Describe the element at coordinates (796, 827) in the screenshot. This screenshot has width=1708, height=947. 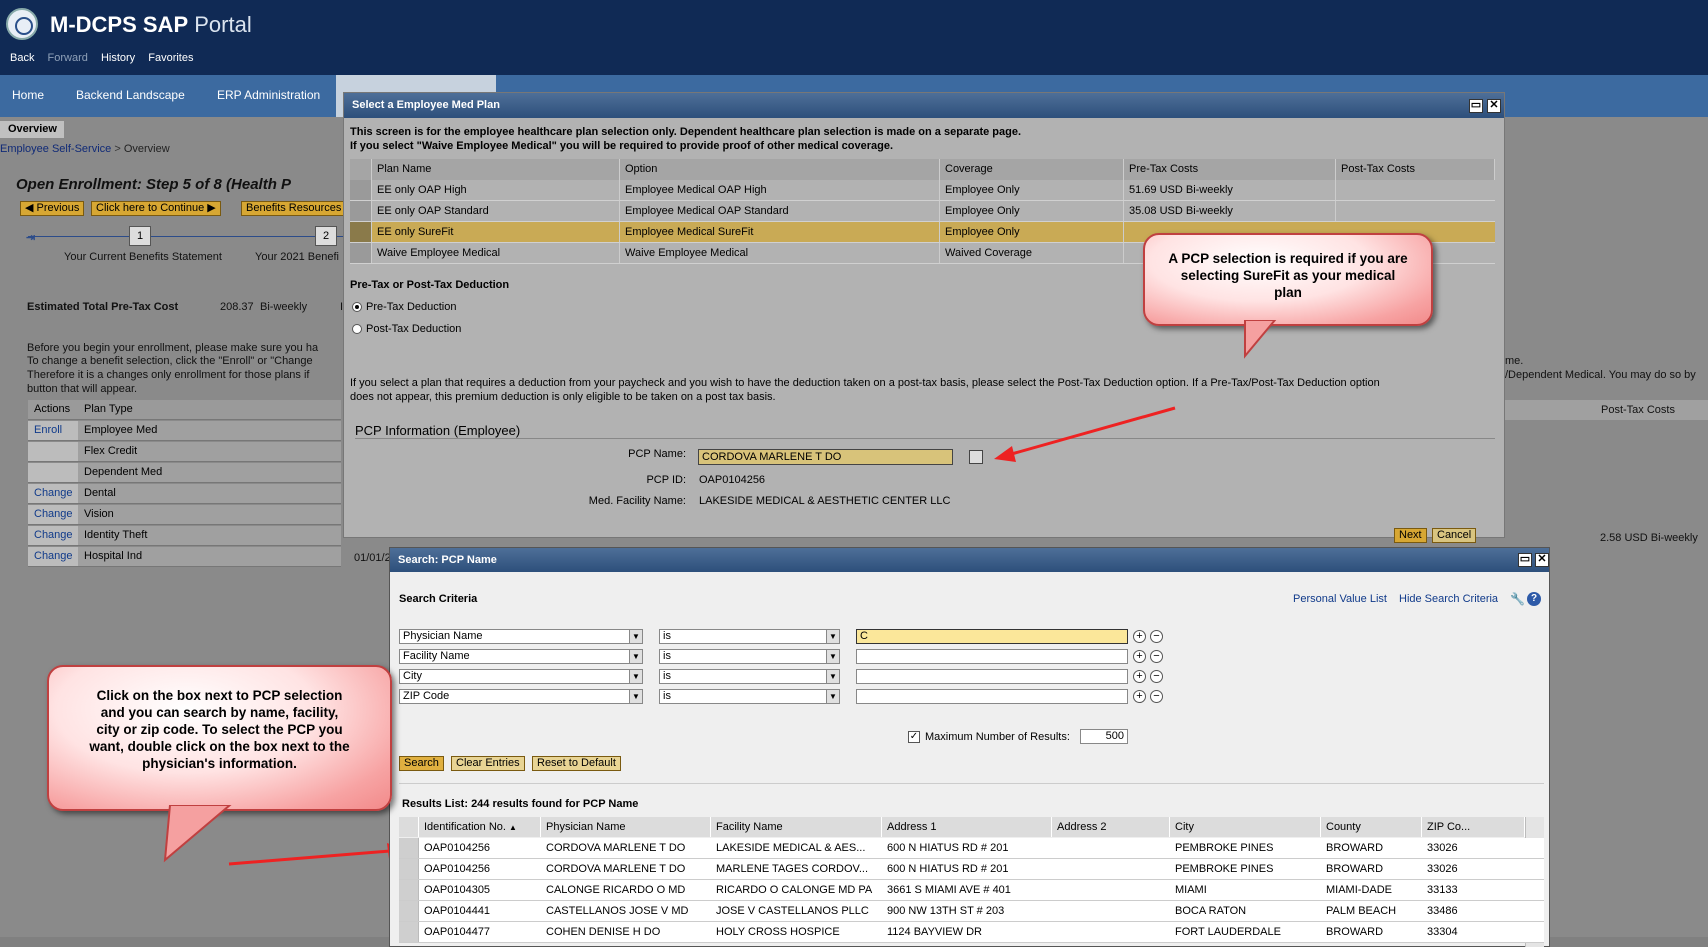
I see `results-header-facility: Facility Name` at that location.